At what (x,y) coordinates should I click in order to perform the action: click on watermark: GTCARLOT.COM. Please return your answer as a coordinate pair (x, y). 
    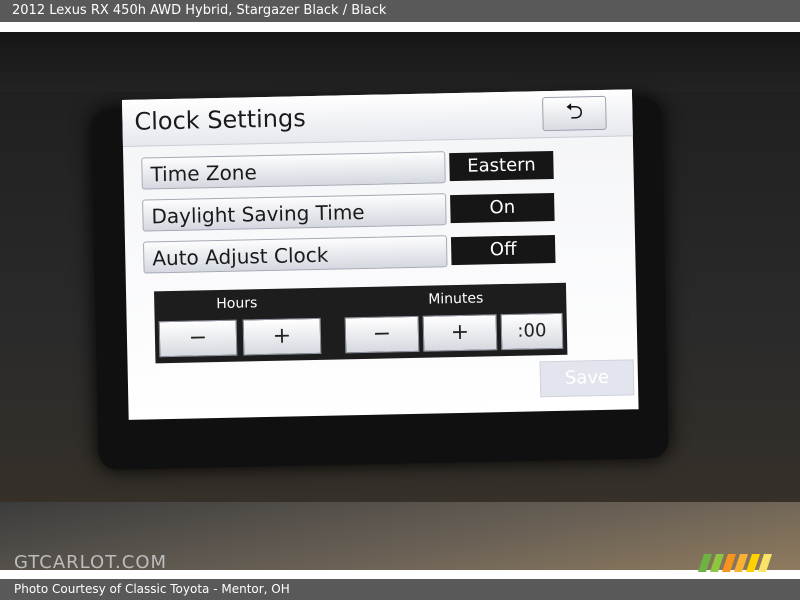
    Looking at the image, I should click on (91, 562).